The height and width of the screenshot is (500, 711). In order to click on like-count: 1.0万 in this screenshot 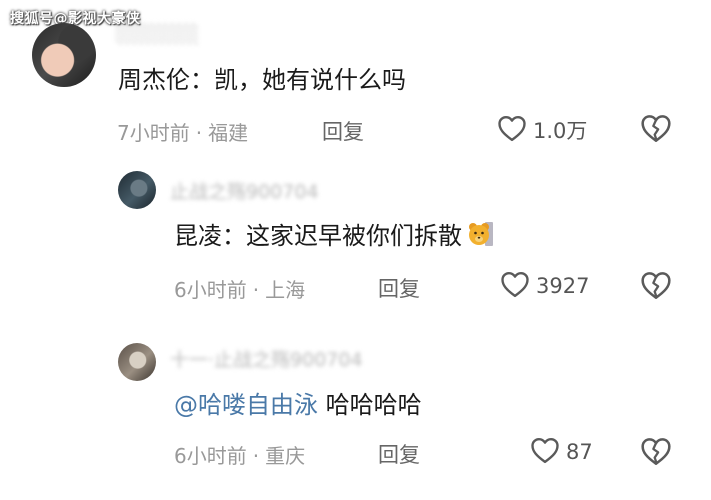, I will do `click(560, 131)`.